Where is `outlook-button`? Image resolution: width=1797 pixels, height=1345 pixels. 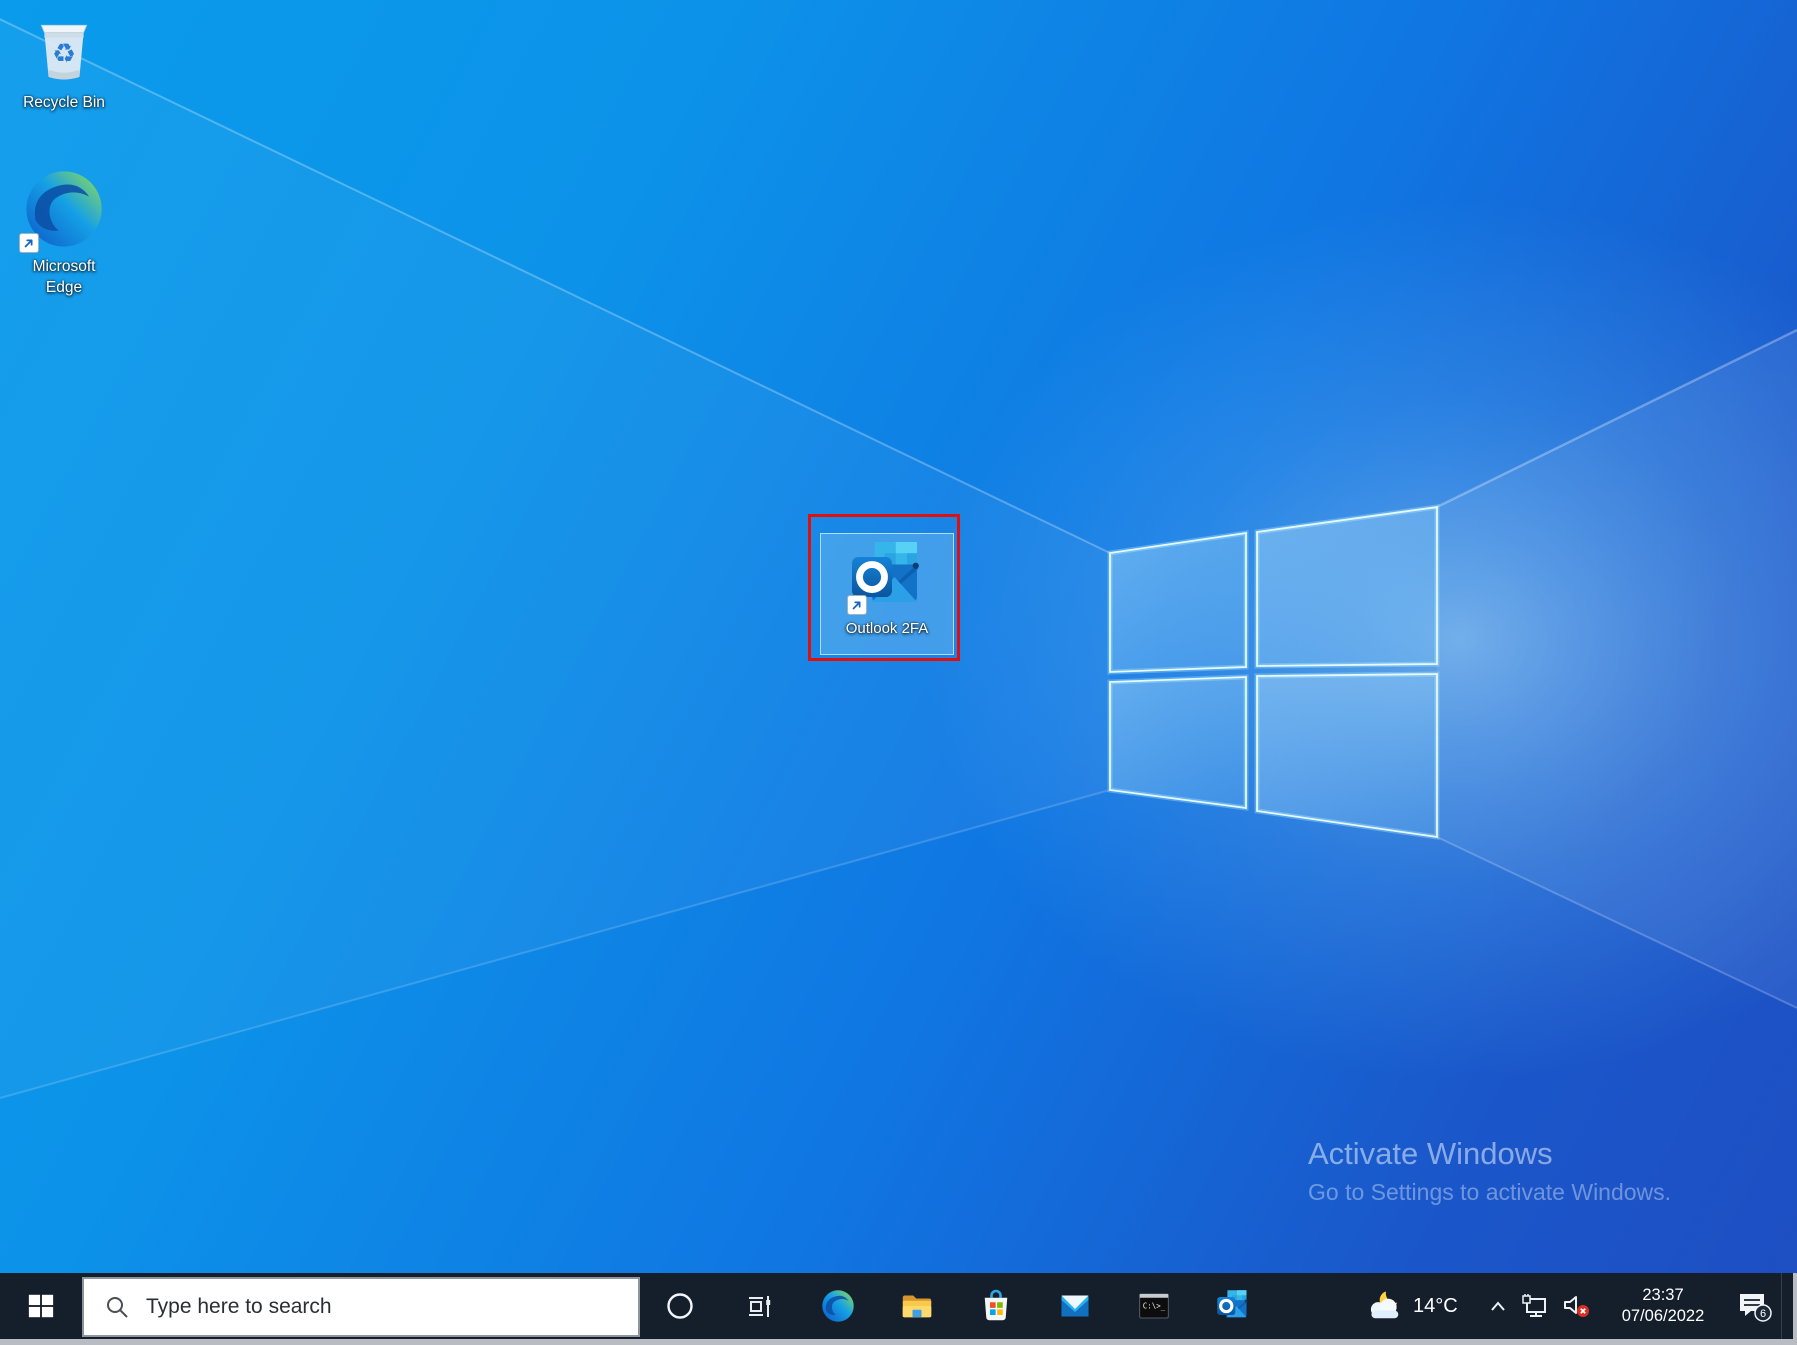
outlook-button is located at coordinates (1232, 1306).